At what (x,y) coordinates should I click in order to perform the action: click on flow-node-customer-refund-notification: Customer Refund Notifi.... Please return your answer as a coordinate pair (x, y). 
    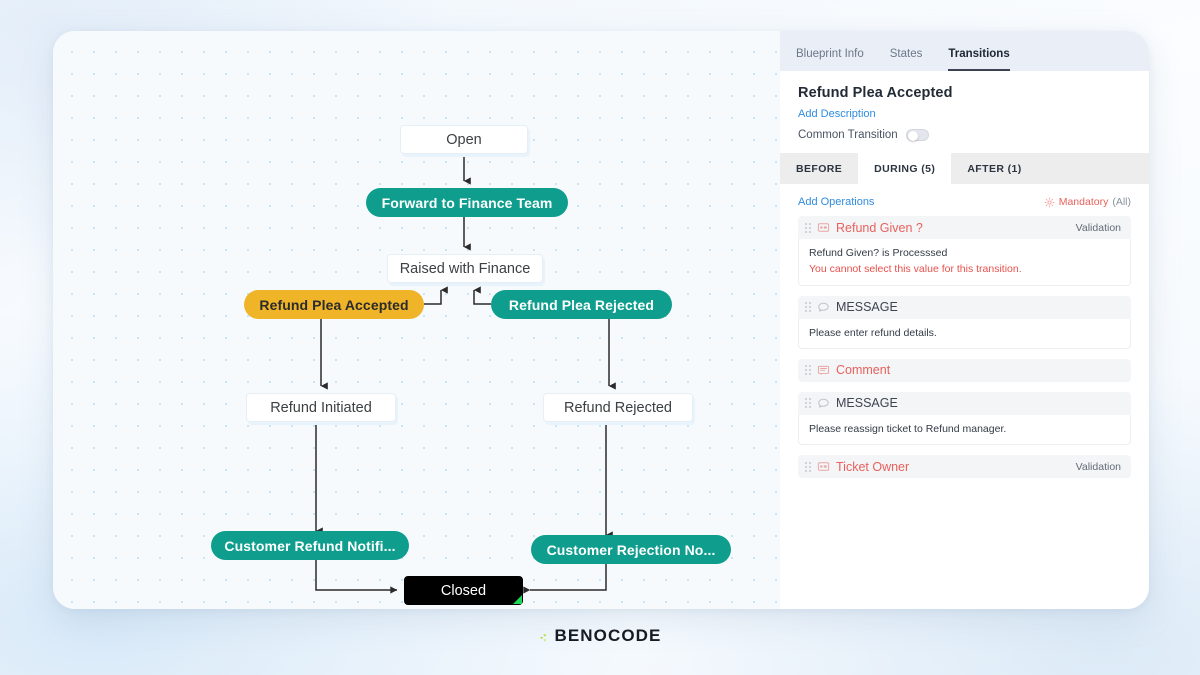
    Looking at the image, I should click on (310, 545).